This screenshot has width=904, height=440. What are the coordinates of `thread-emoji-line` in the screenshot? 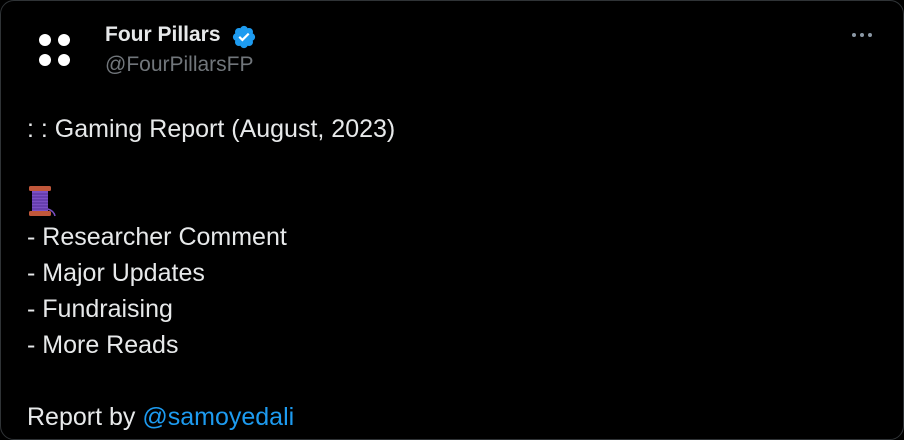 It's located at (447, 201).